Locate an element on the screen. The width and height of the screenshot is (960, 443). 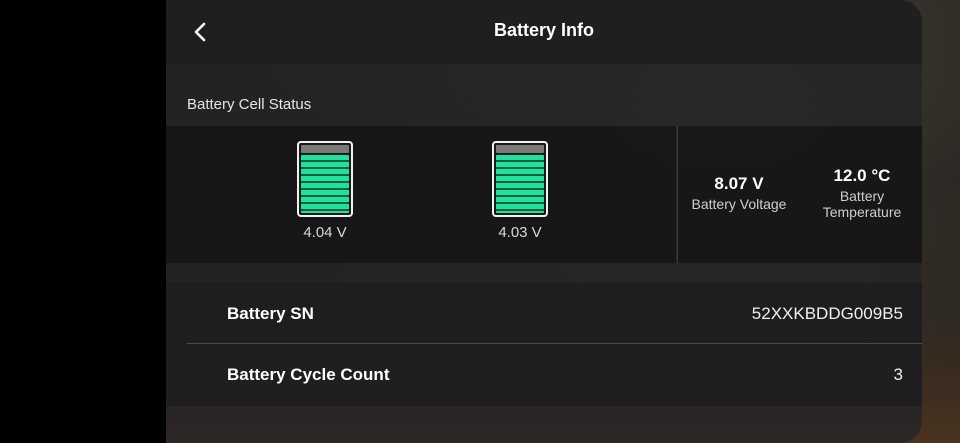
battery-cycle-count-value: 3 is located at coordinates (898, 374).